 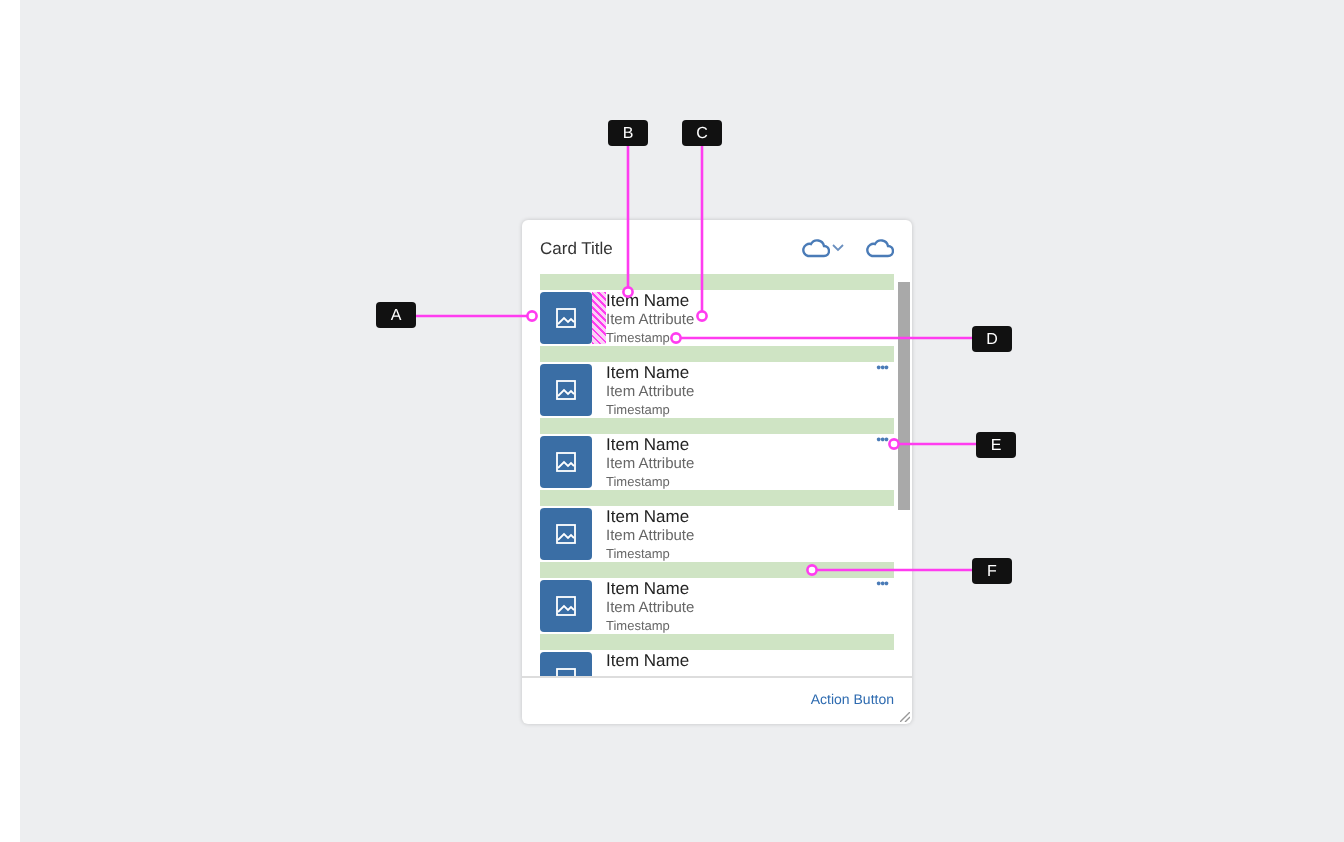 I want to click on annotation-label: F, so click(x=992, y=571).